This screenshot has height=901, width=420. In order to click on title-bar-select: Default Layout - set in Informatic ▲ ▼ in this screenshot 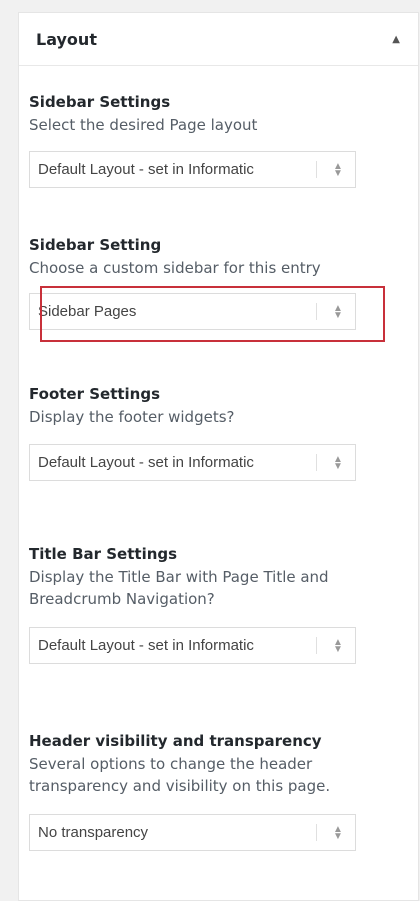, I will do `click(192, 645)`.